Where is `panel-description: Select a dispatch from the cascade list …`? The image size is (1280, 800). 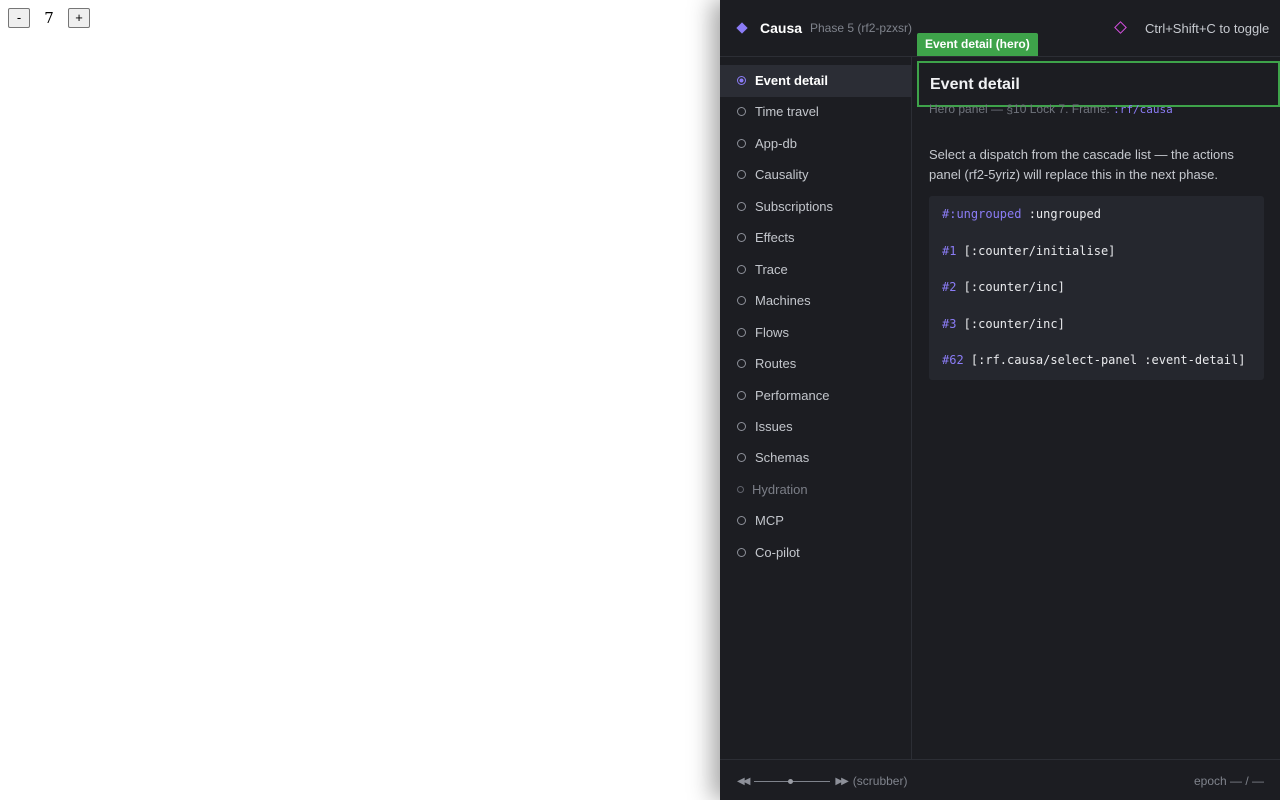 panel-description: Select a dispatch from the cascade list … is located at coordinates (1081, 164).